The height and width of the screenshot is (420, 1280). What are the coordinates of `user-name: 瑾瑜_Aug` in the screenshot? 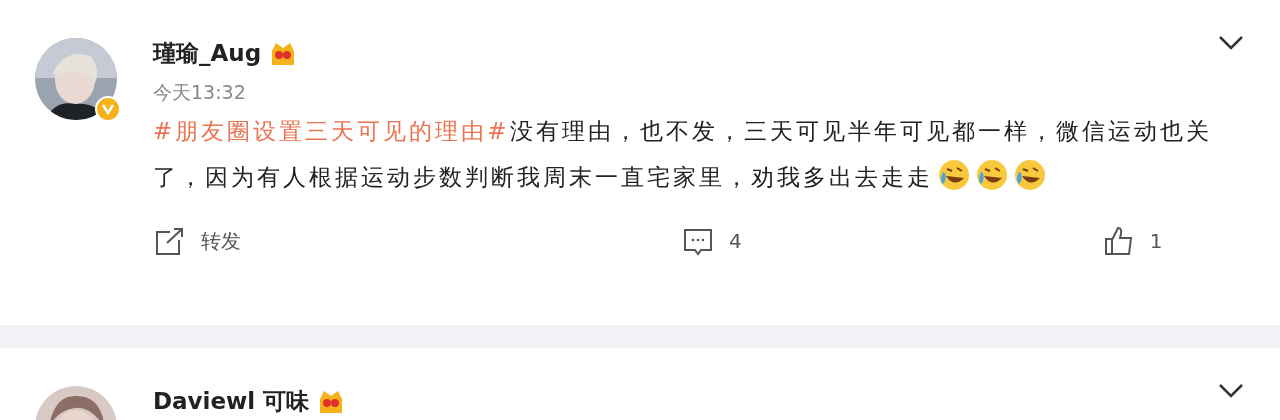 It's located at (207, 53).